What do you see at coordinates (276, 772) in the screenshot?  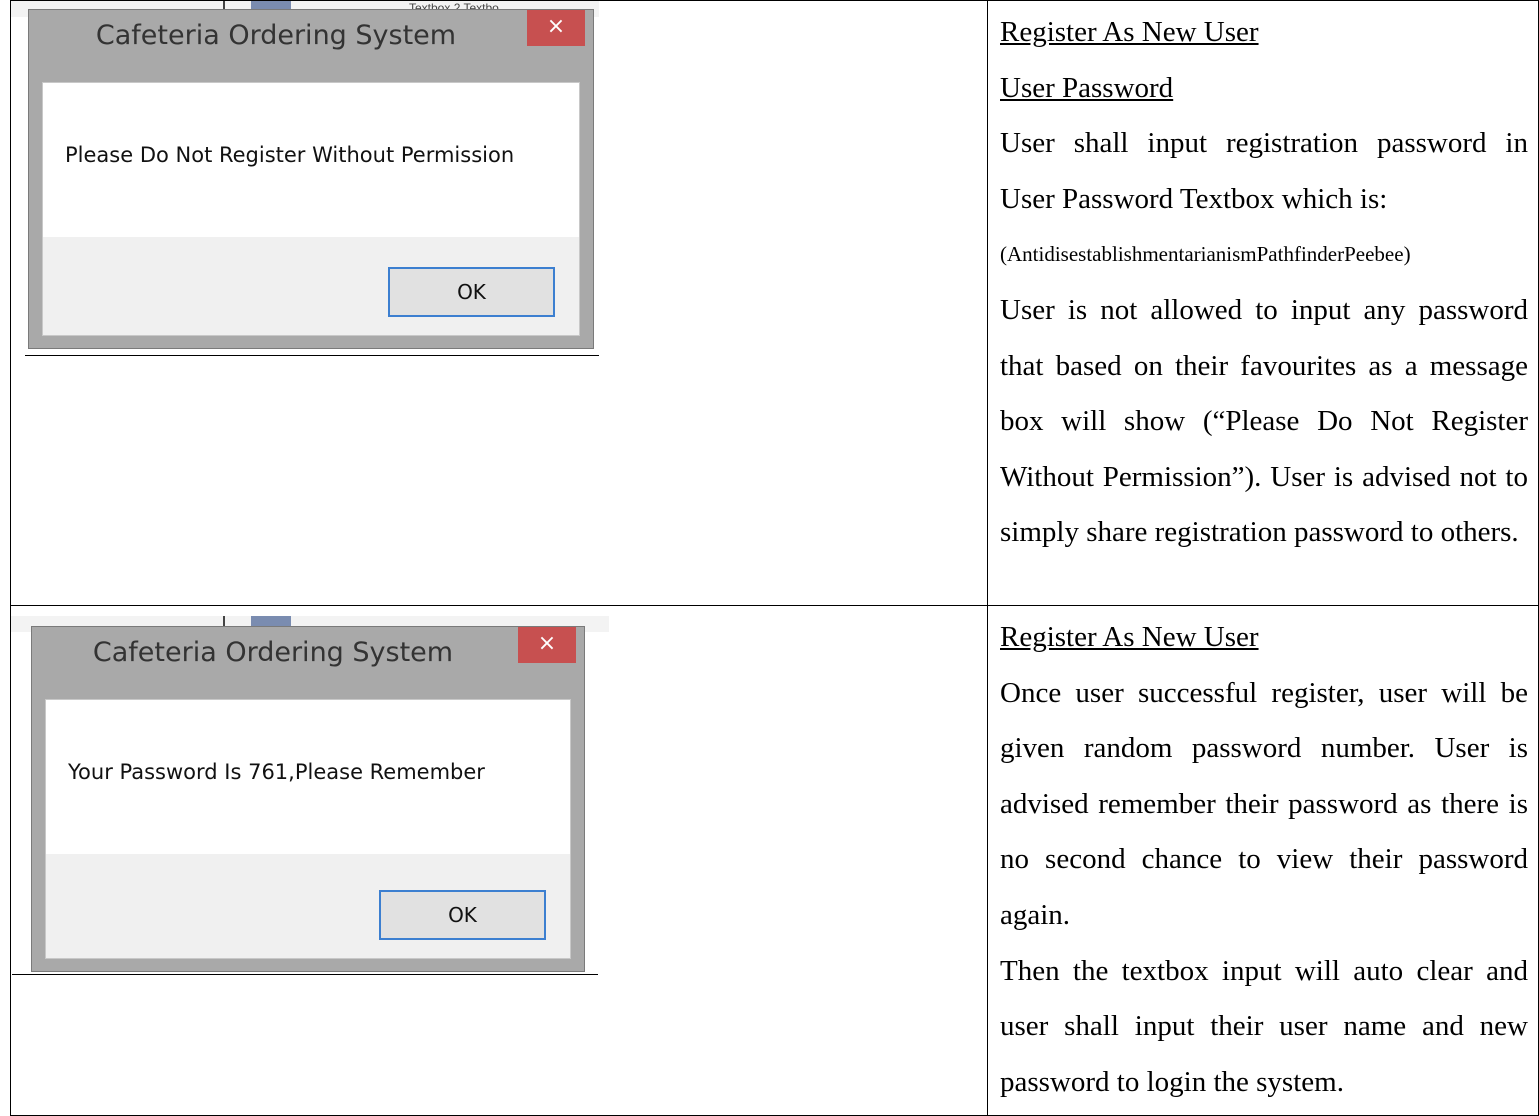 I see `dialog-message: Your Password Is 761,Please Remember` at bounding box center [276, 772].